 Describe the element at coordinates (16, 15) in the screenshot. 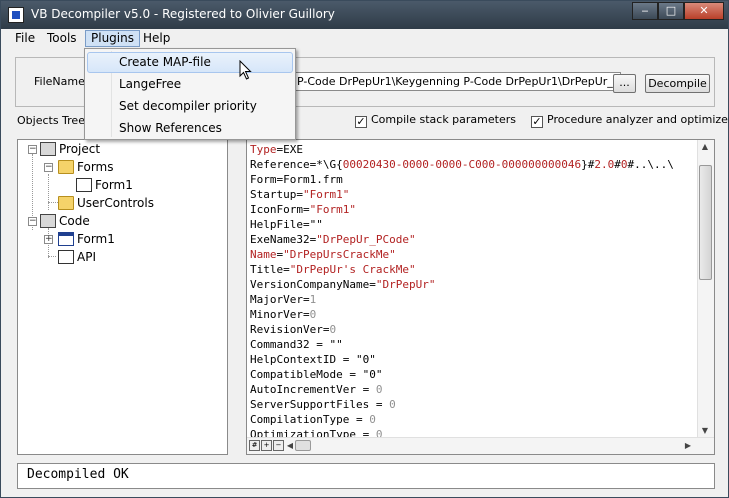

I see `app-icon` at that location.